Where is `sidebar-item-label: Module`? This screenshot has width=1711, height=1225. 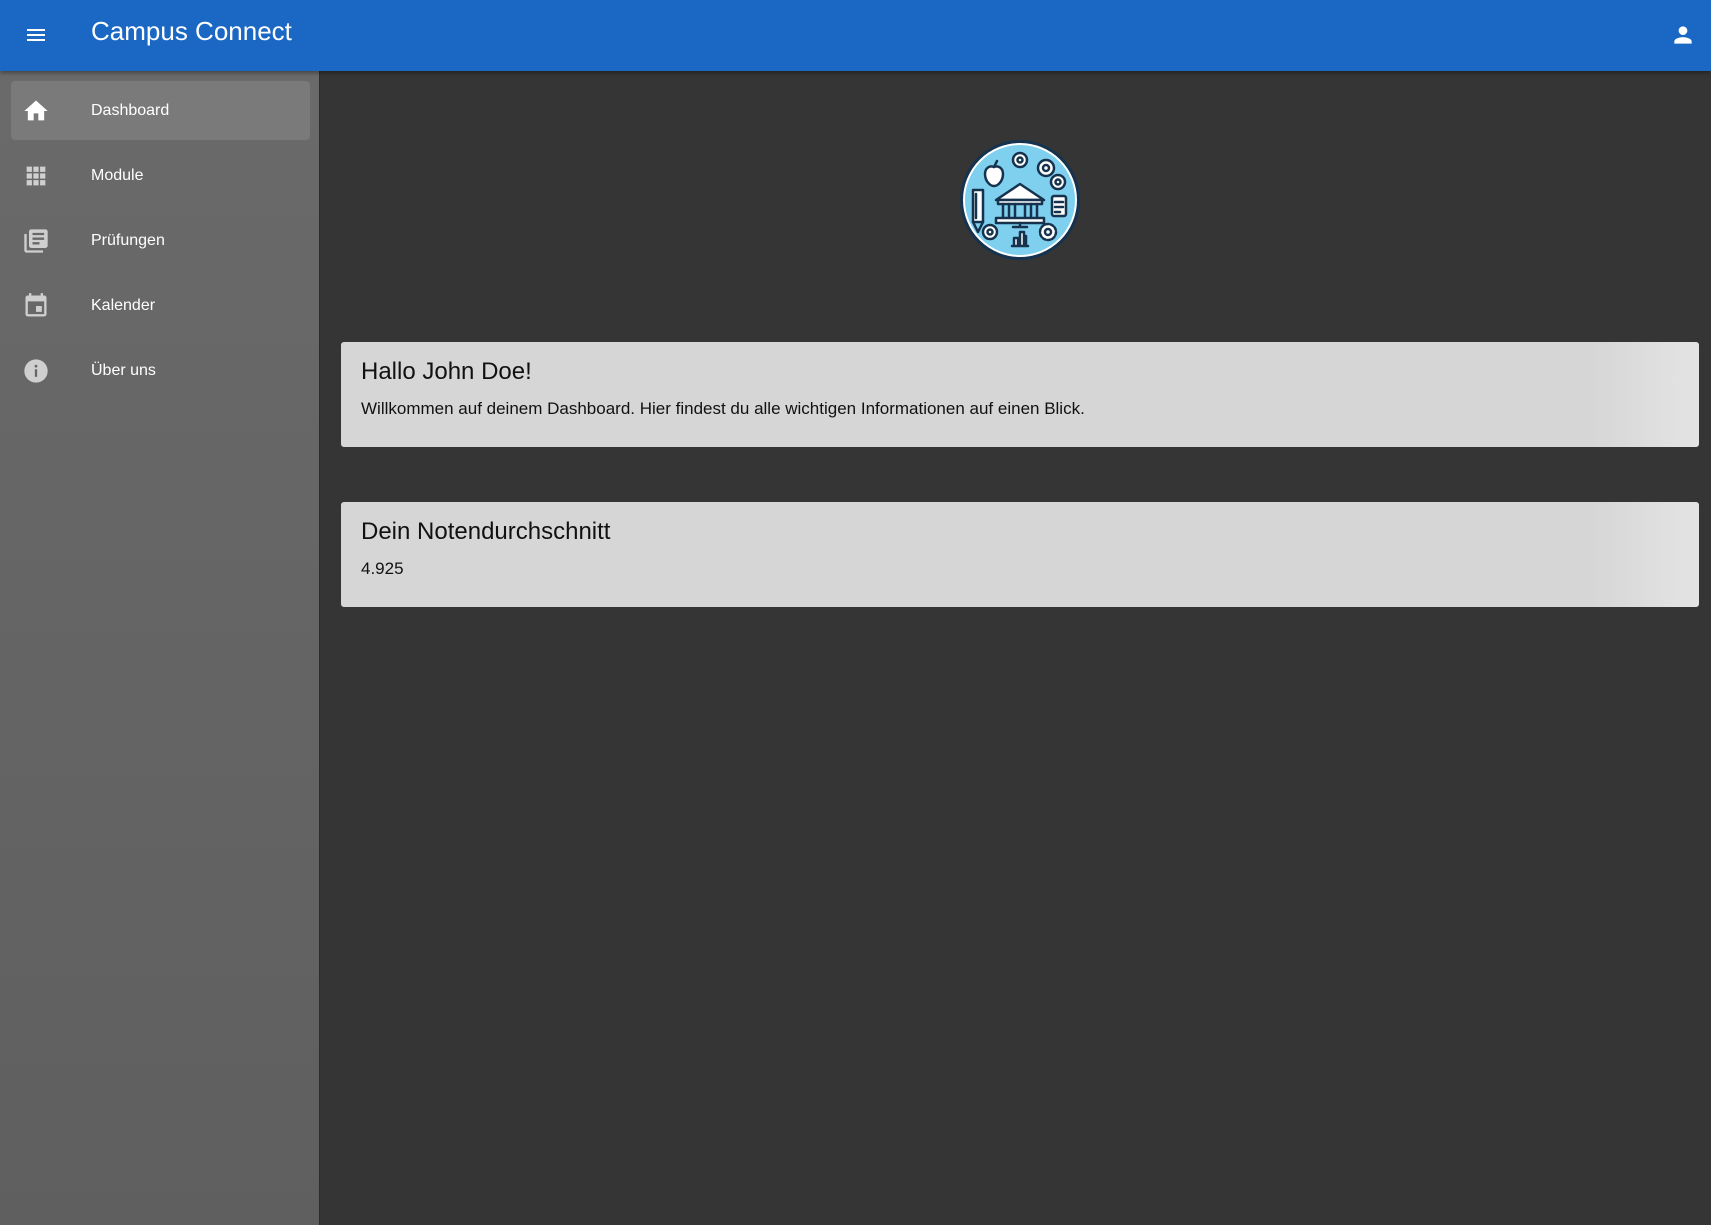 sidebar-item-label: Module is located at coordinates (117, 175).